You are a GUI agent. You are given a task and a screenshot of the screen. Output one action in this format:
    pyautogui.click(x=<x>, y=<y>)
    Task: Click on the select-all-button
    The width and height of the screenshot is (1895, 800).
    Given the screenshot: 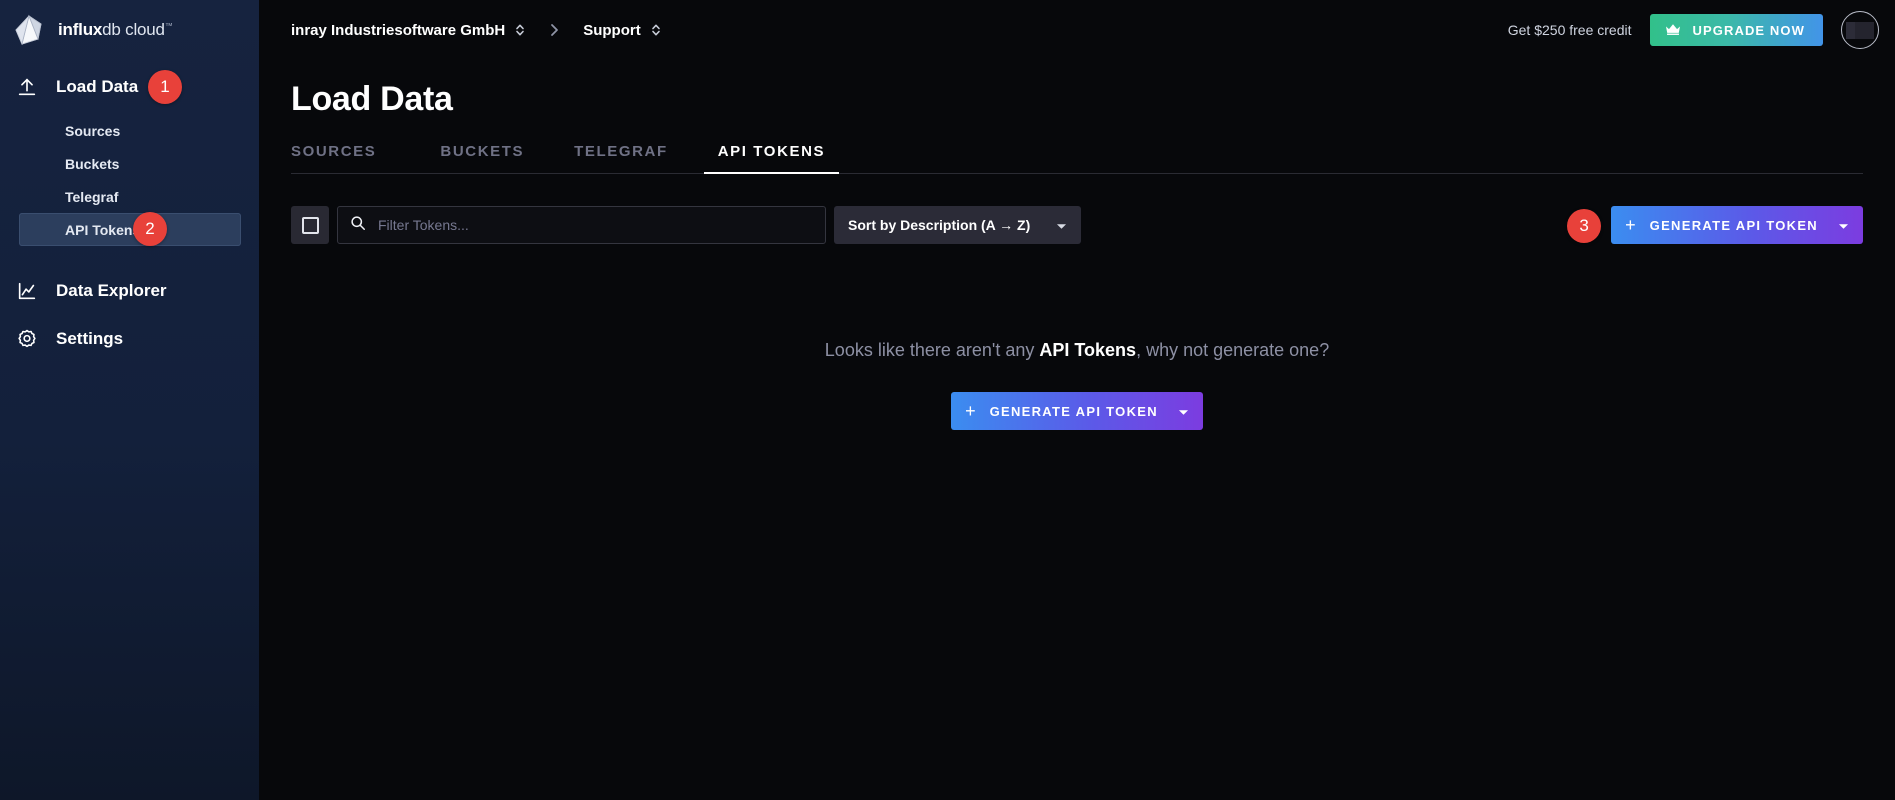 What is the action you would take?
    pyautogui.click(x=310, y=225)
    